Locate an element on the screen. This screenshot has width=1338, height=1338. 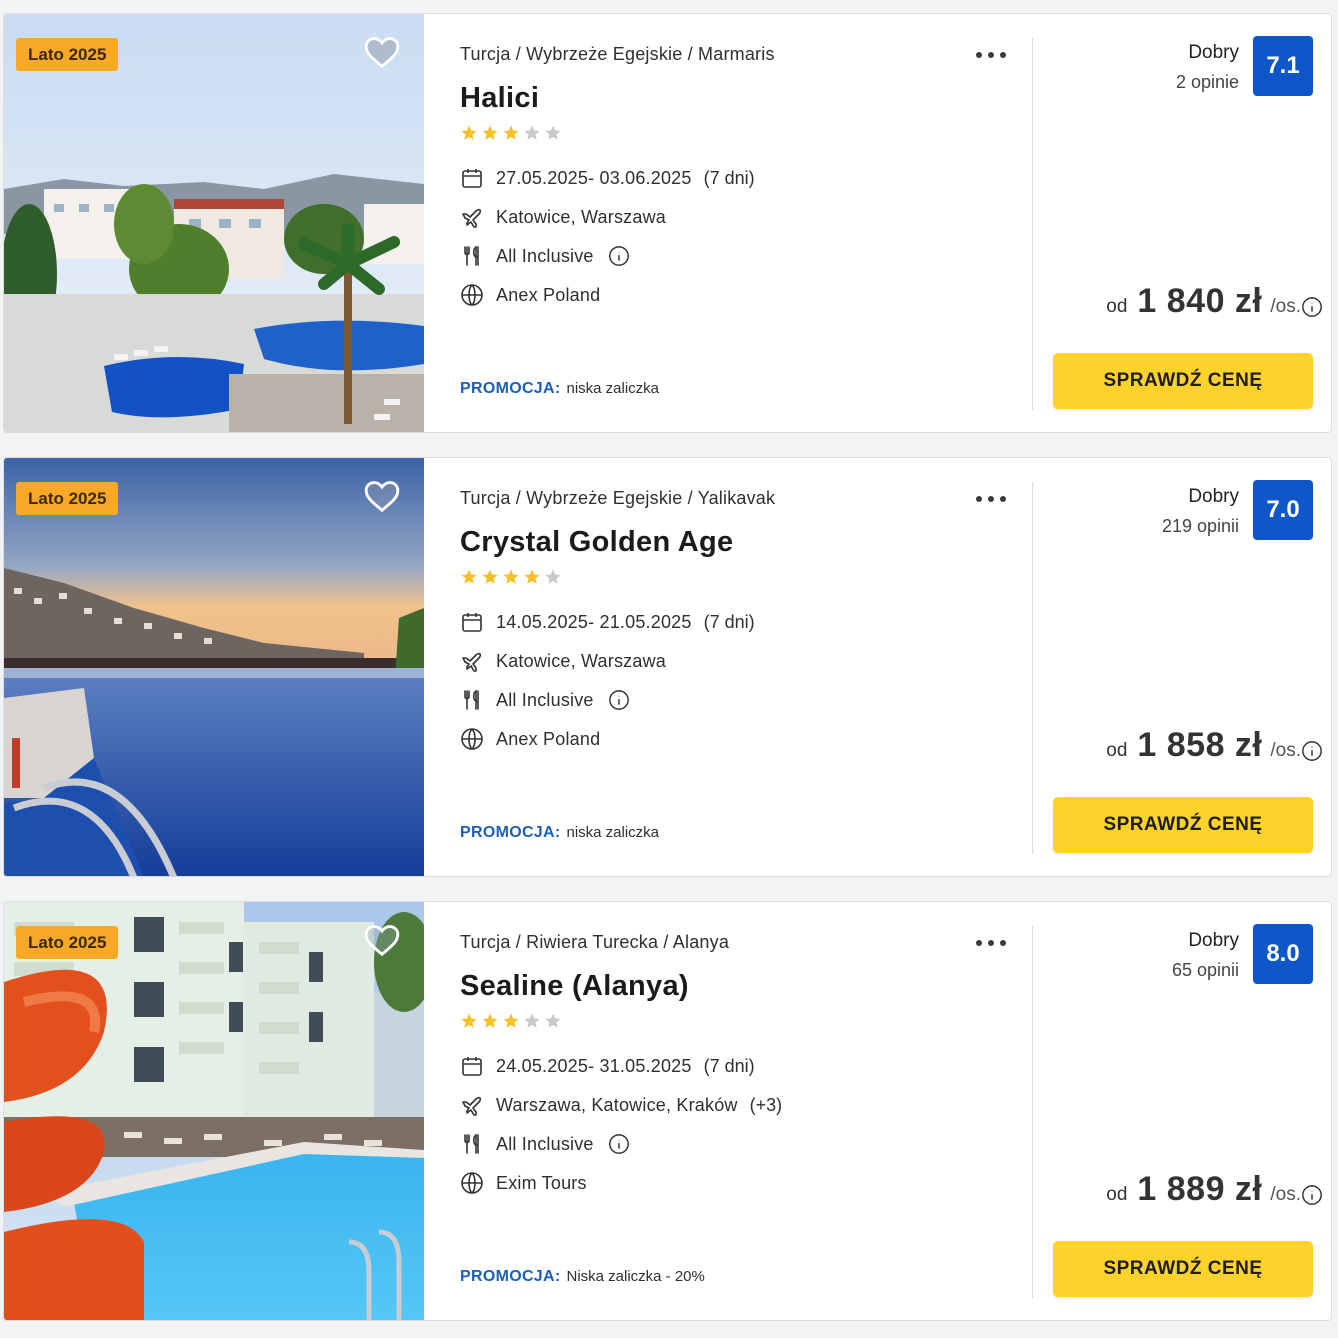
breadcrumb: Turcja / Wybrzeże Egejskie / Marmaris is located at coordinates (617, 54).